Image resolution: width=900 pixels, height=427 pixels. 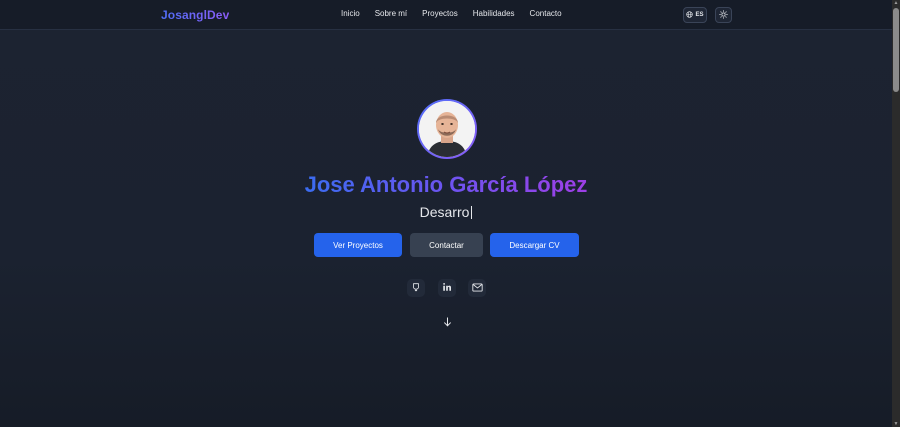 I want to click on nav-link-contacto: Contacto, so click(x=546, y=13).